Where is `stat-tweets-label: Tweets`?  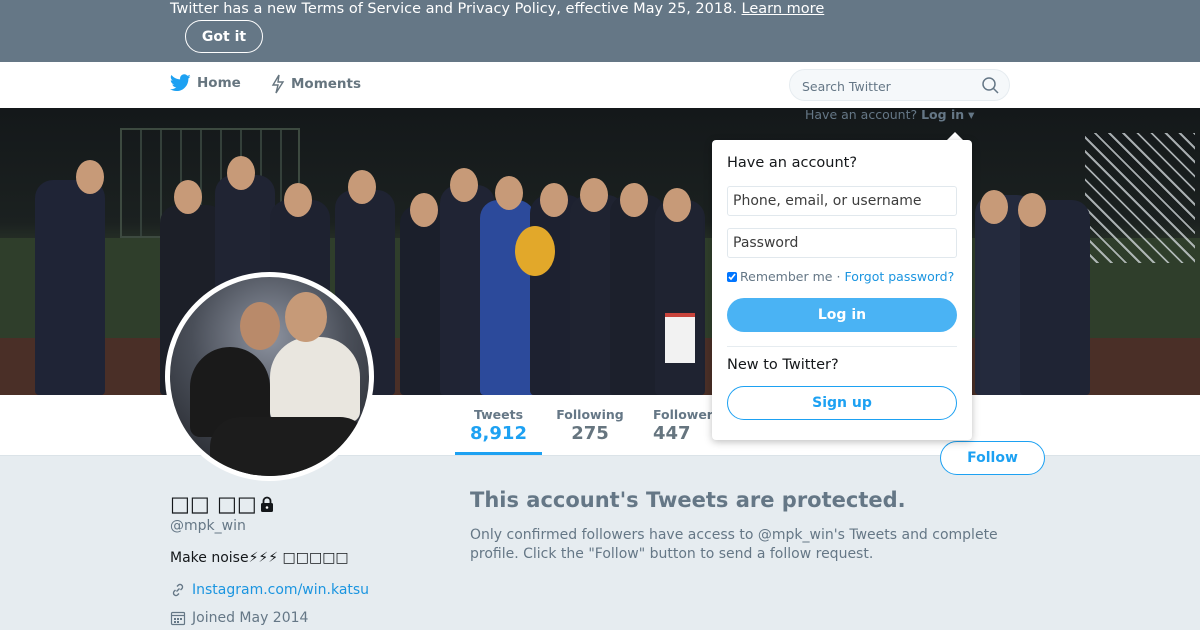 stat-tweets-label: Tweets is located at coordinates (498, 414).